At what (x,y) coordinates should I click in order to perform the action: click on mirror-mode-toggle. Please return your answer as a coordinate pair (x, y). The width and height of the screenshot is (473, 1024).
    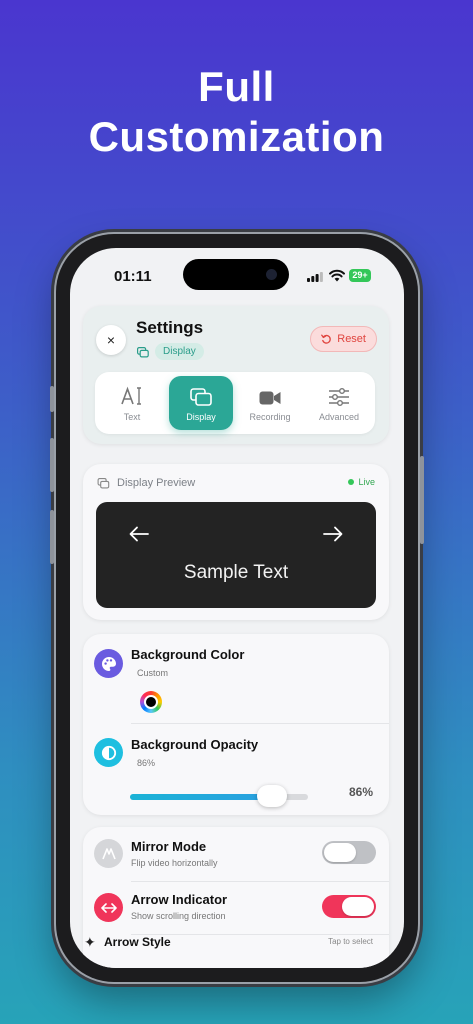
    Looking at the image, I should click on (349, 852).